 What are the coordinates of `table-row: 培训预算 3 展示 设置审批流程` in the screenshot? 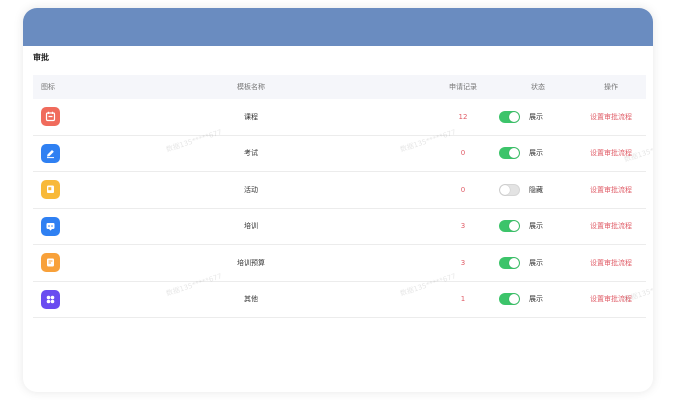 It's located at (339, 263).